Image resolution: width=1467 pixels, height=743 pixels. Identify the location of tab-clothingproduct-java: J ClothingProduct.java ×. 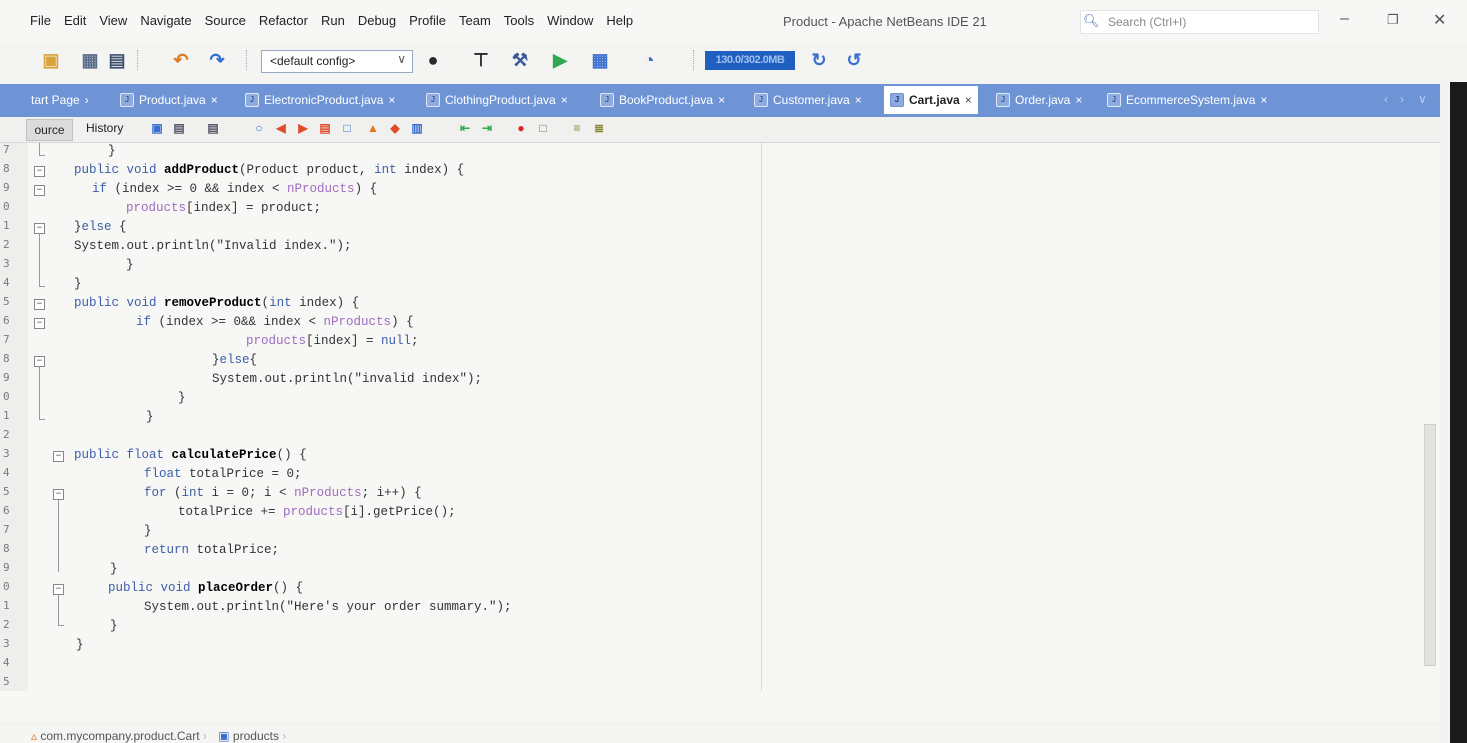
(497, 100).